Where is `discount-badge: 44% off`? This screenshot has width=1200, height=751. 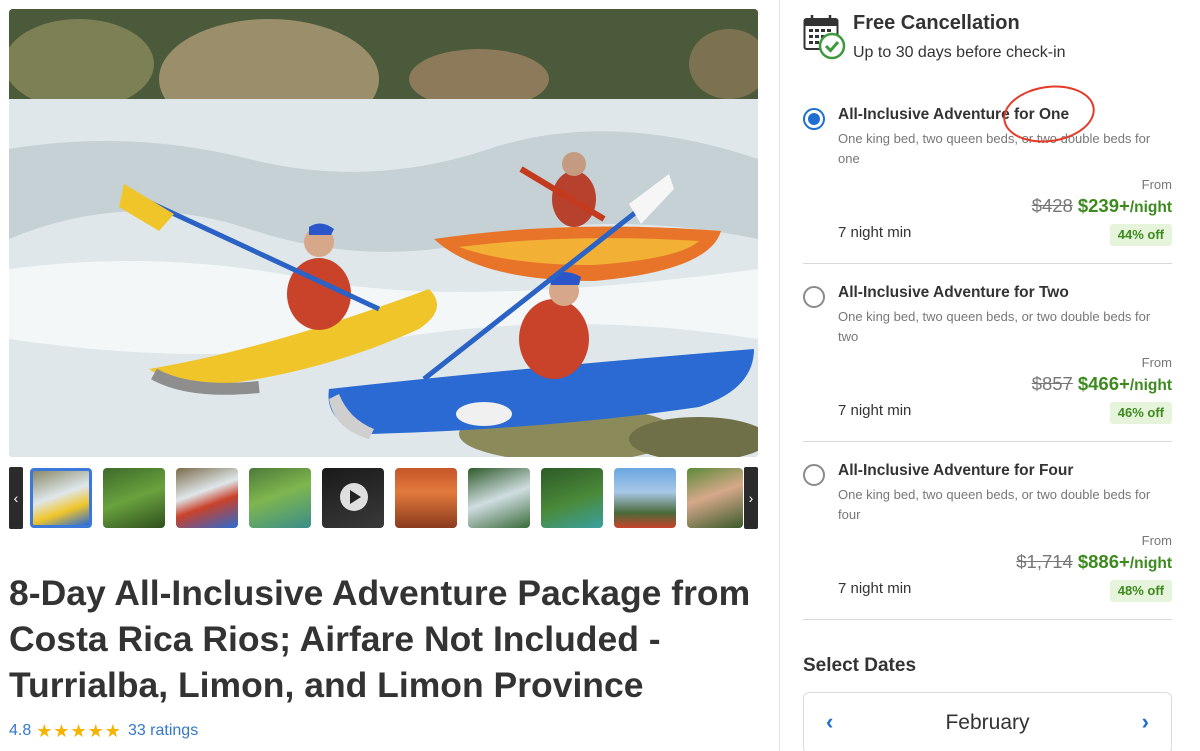 discount-badge: 44% off is located at coordinates (1140, 235).